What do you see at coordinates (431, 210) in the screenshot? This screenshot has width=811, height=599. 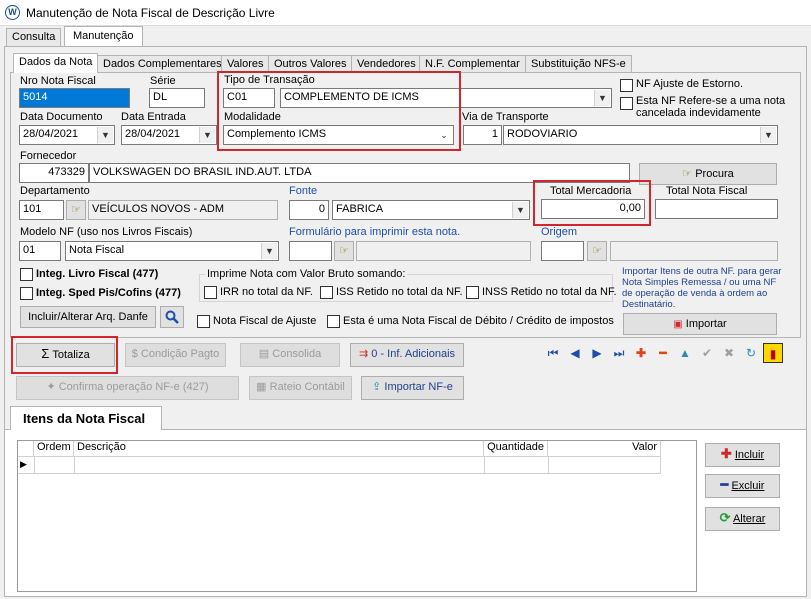 I see `fonte-select: FABRICA ▼` at bounding box center [431, 210].